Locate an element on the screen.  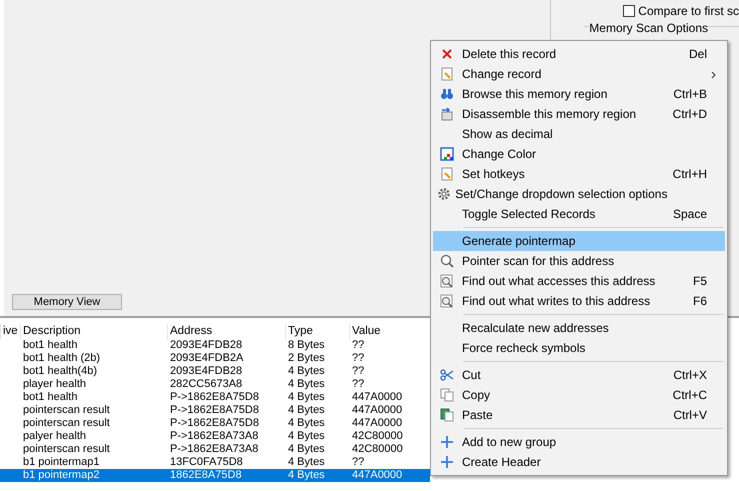
table-cell-text: b1 pointermap2 is located at coordinates (61, 475).